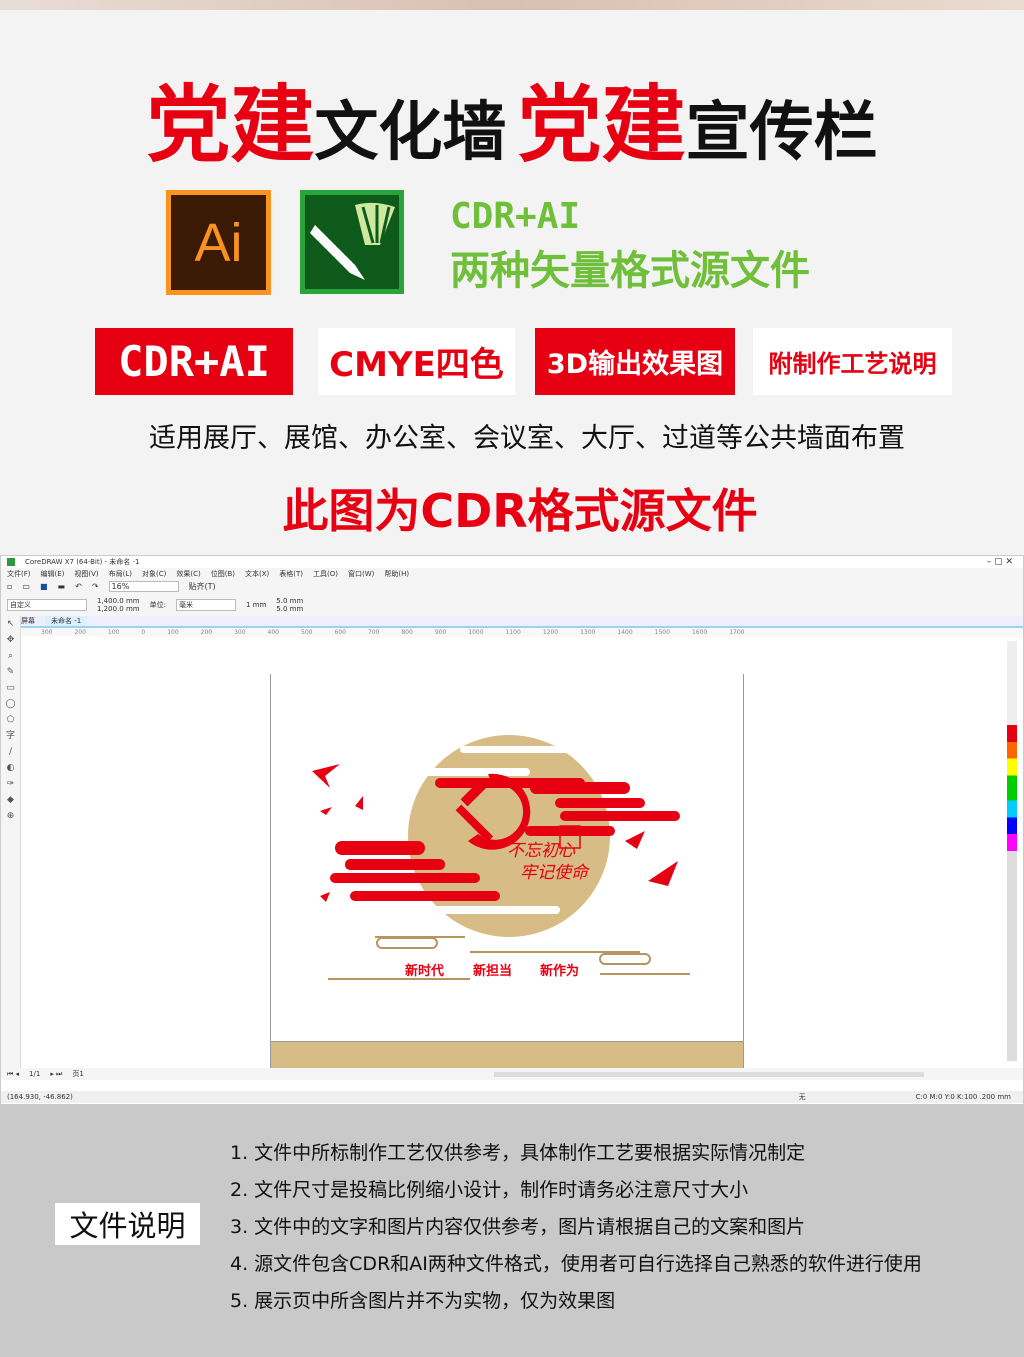 The height and width of the screenshot is (1357, 1024). Describe the element at coordinates (512, 586) in the screenshot. I see `standard-toolbar: ▫ ▭ ■ ▬ ↶ ↷ 16% 贴齐(T)` at that location.